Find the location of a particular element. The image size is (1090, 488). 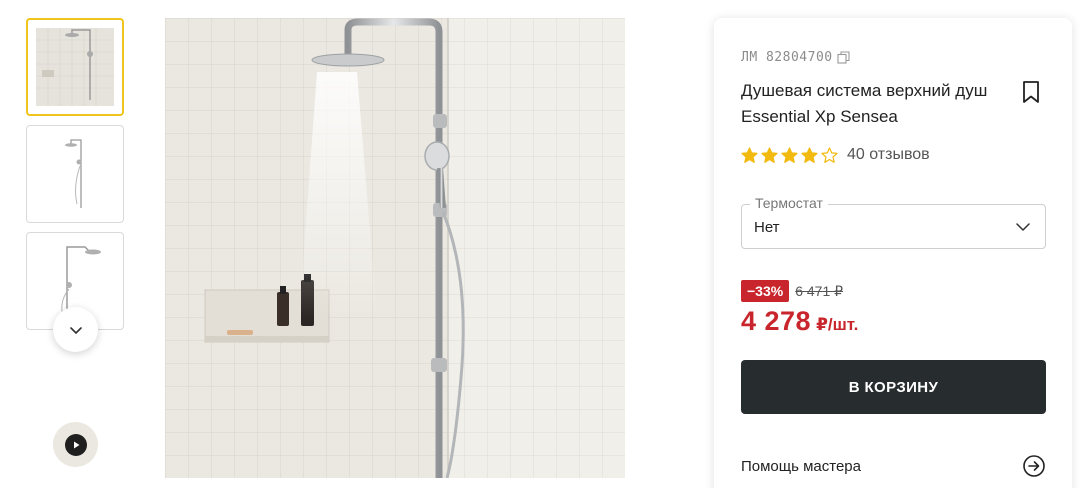

copy-icon is located at coordinates (843, 57).